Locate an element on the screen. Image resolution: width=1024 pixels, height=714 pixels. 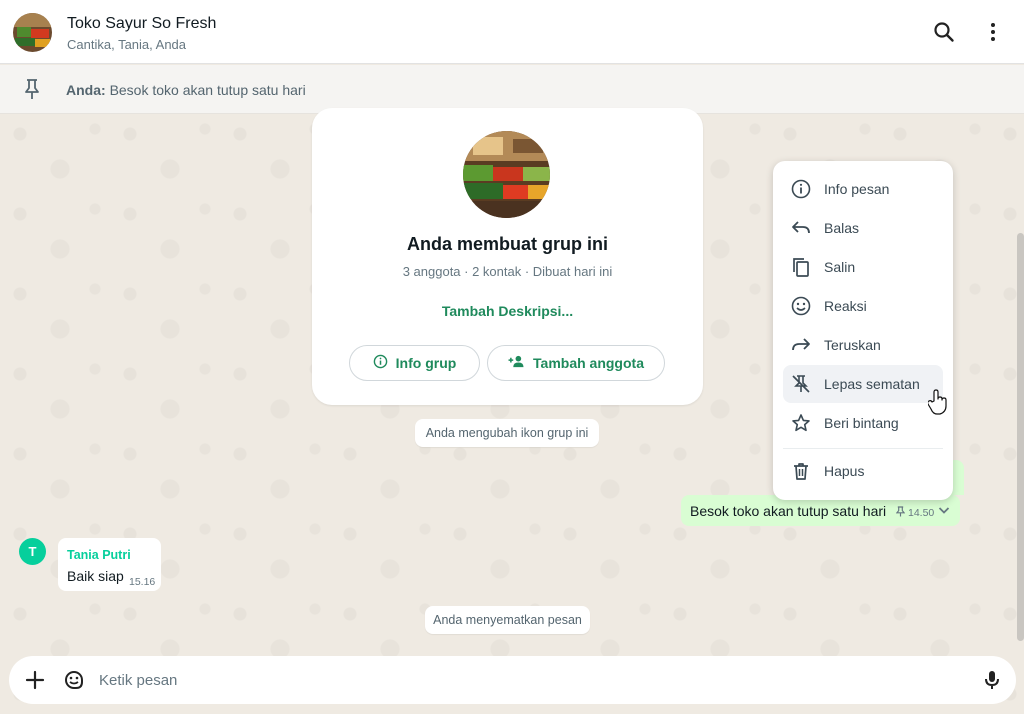
group-photo is located at coordinates (506, 174).